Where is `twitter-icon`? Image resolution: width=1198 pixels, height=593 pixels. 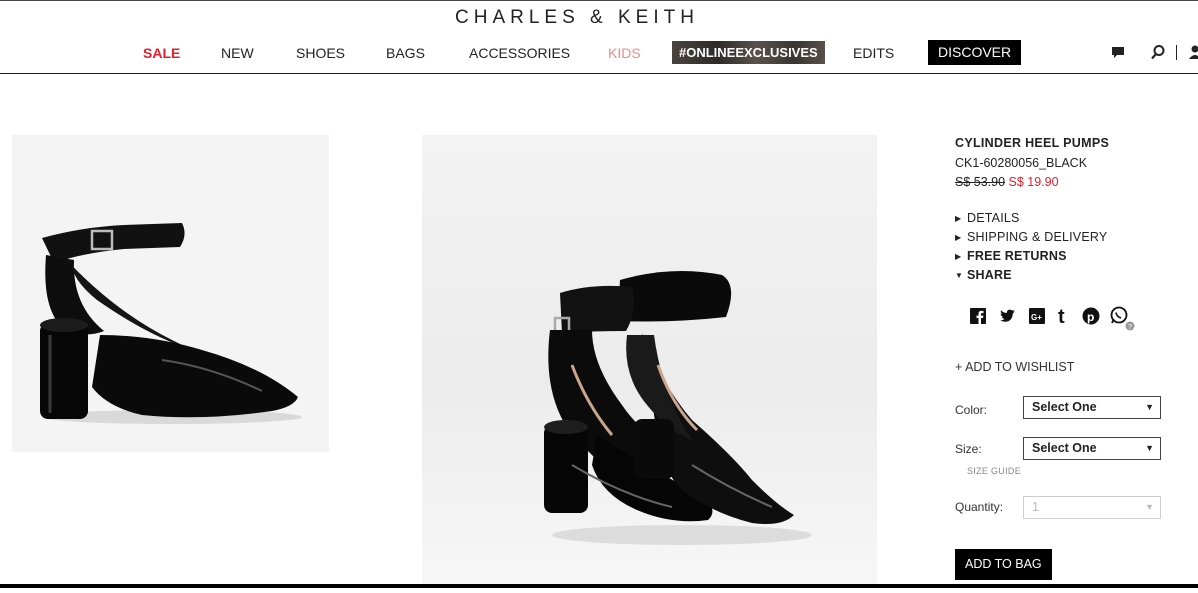 twitter-icon is located at coordinates (1008, 316).